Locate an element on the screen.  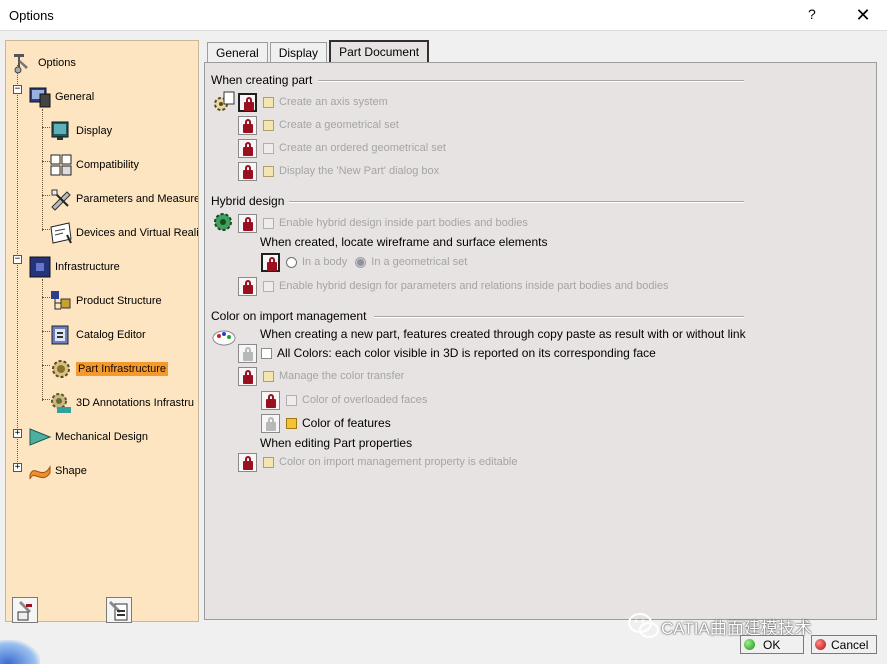
tree-item-label: Parameters and Measure is located at coordinates (137, 199).